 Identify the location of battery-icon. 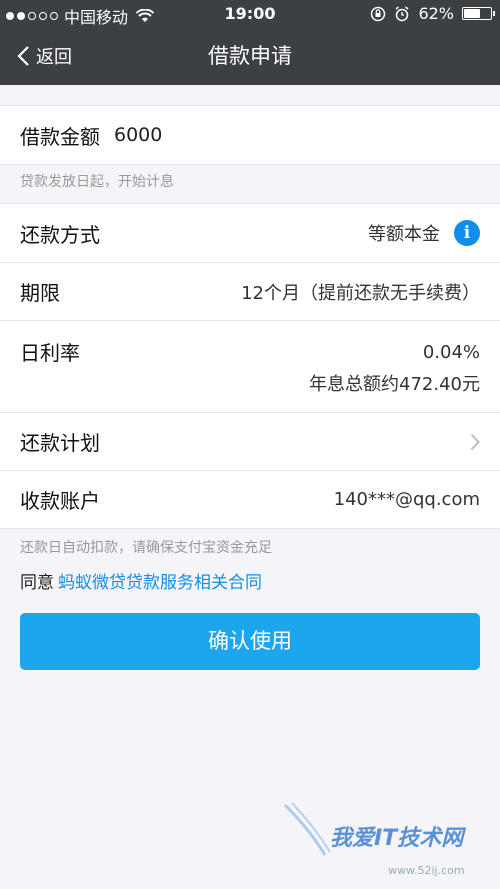
(478, 13).